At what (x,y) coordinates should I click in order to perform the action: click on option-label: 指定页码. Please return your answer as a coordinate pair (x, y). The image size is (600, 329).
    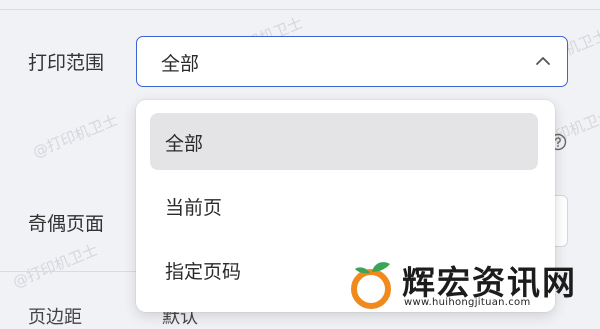
    Looking at the image, I should click on (203, 272).